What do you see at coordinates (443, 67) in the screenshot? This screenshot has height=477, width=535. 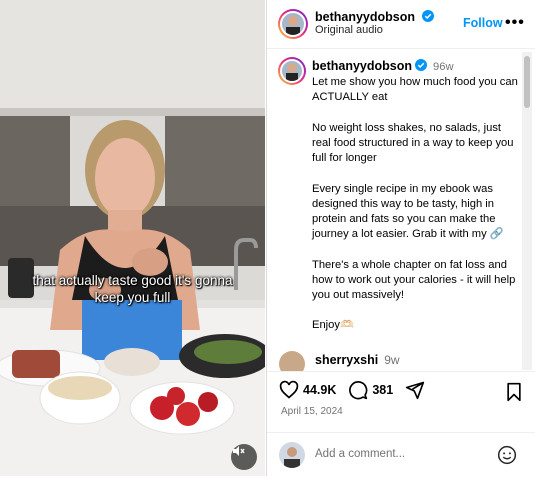 I see `caption-time: 96w` at bounding box center [443, 67].